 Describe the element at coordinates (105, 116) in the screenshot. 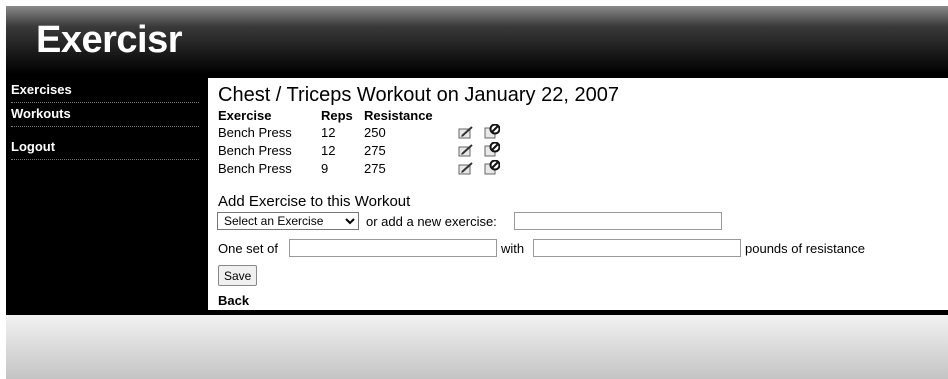

I see `sidebar-item-workouts: Workouts` at that location.